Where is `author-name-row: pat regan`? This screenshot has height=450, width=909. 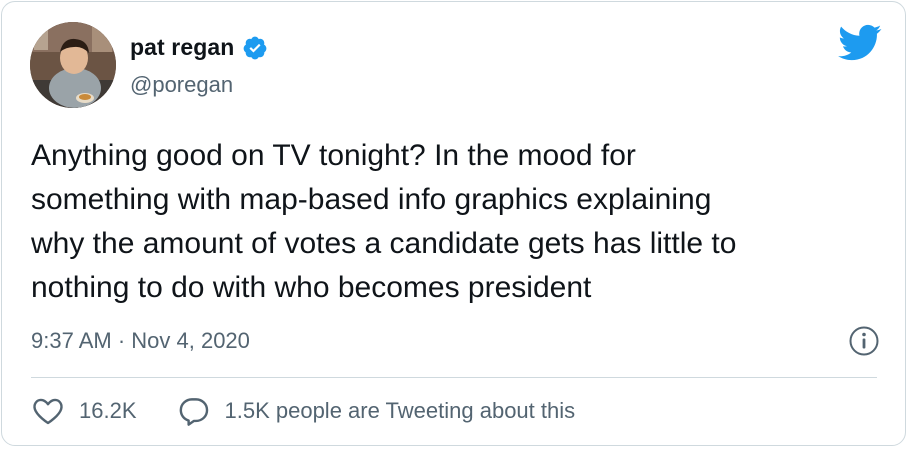 author-name-row: pat regan is located at coordinates (199, 47).